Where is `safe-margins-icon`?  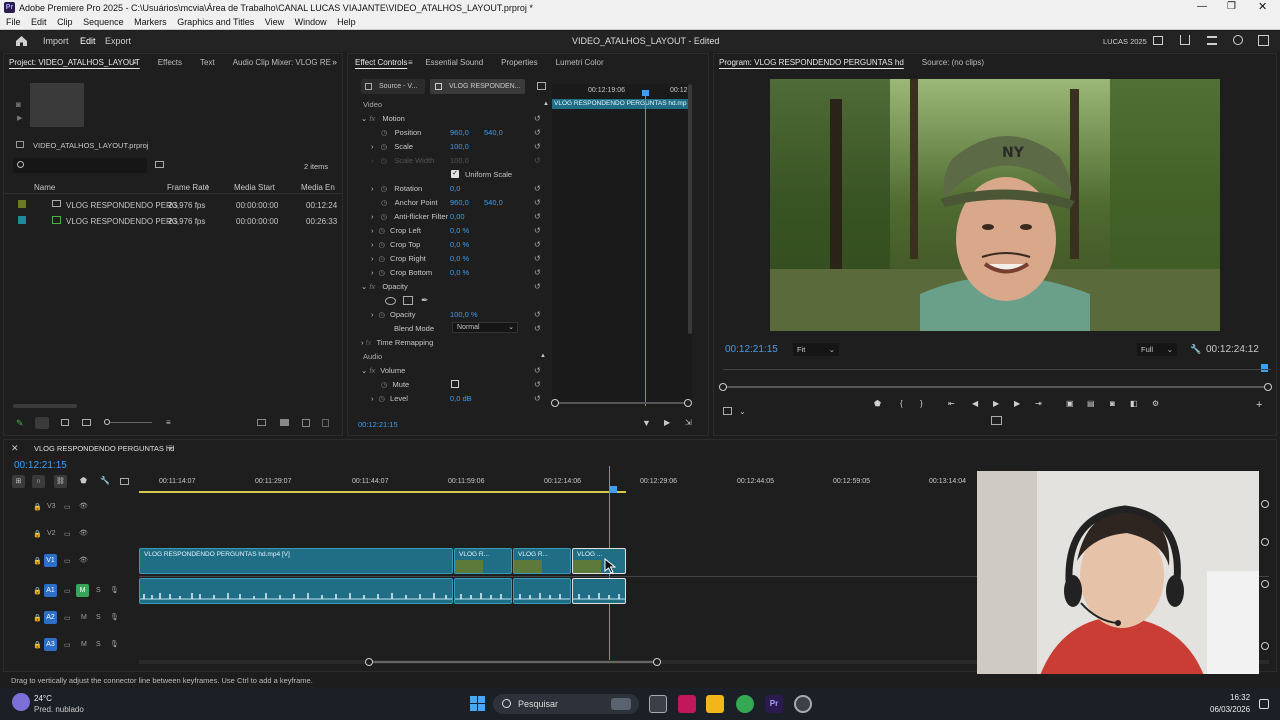 safe-margins-icon is located at coordinates (727, 411).